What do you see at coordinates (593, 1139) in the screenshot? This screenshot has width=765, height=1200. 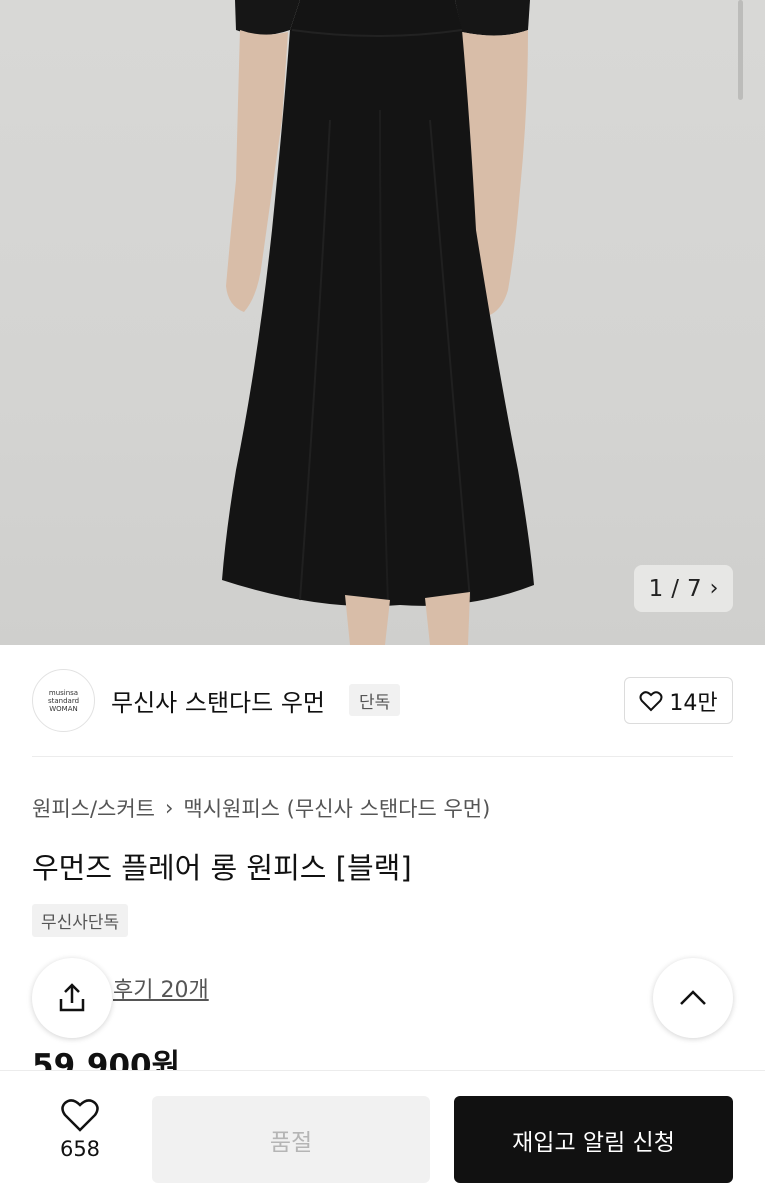 I see `restock-alert-button: 재입고 알림 신청` at bounding box center [593, 1139].